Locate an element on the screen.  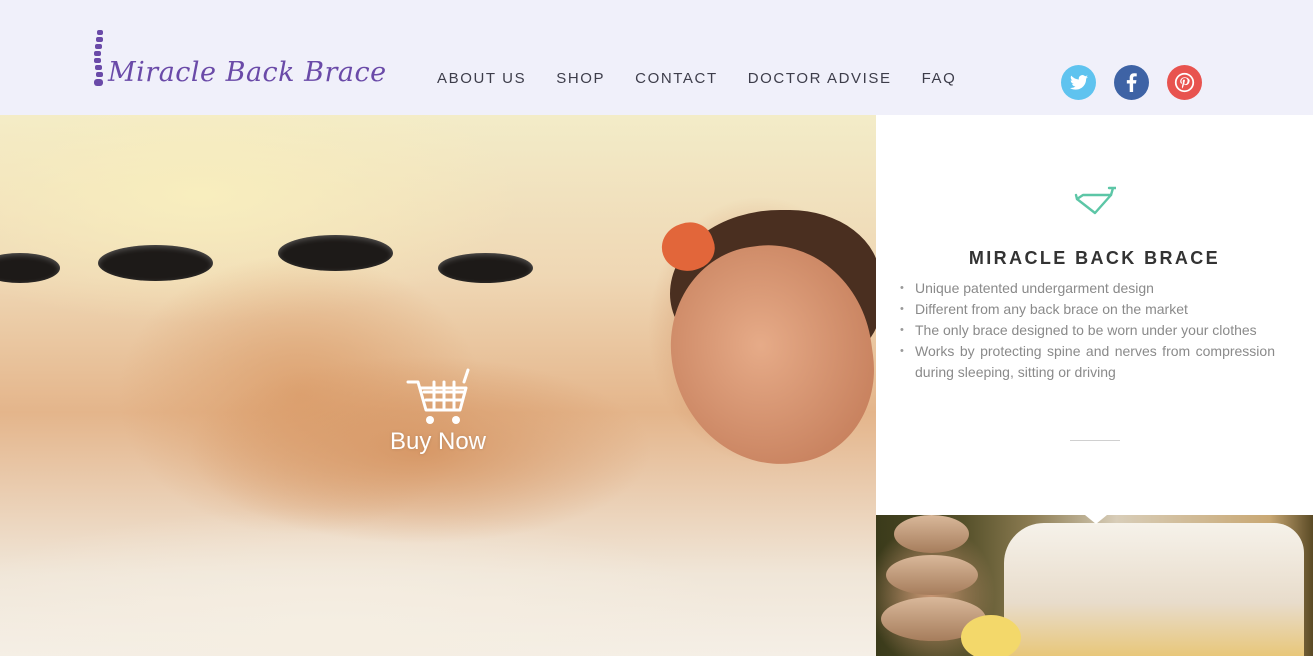
spa-image is located at coordinates (1094, 585).